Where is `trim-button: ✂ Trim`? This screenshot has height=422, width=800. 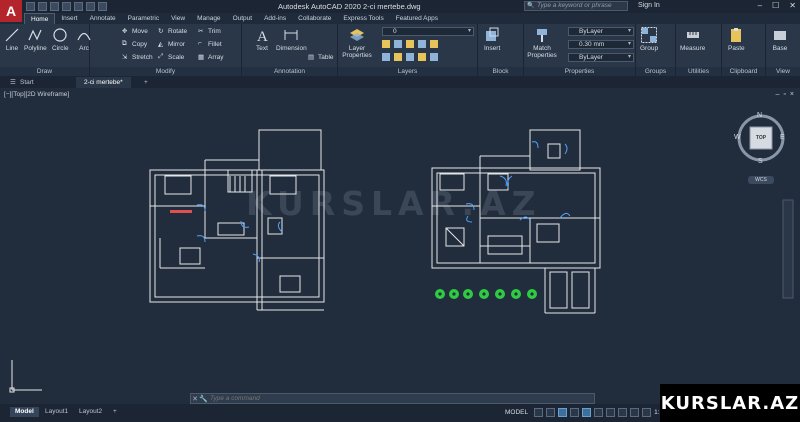
trim-button: ✂ Trim is located at coordinates (209, 31).